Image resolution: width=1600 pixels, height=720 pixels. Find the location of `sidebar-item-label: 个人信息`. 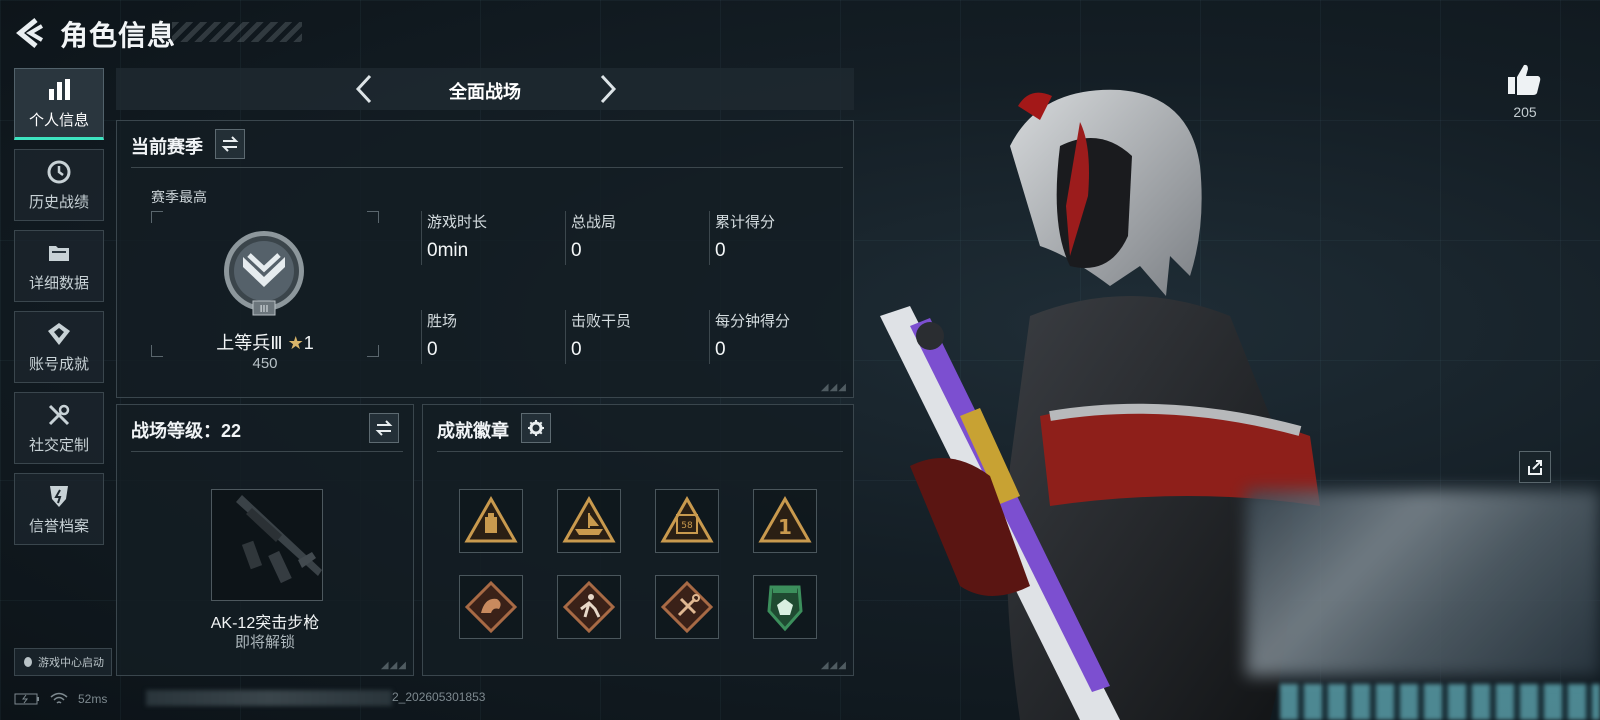

sidebar-item-label: 个人信息 is located at coordinates (58, 120).